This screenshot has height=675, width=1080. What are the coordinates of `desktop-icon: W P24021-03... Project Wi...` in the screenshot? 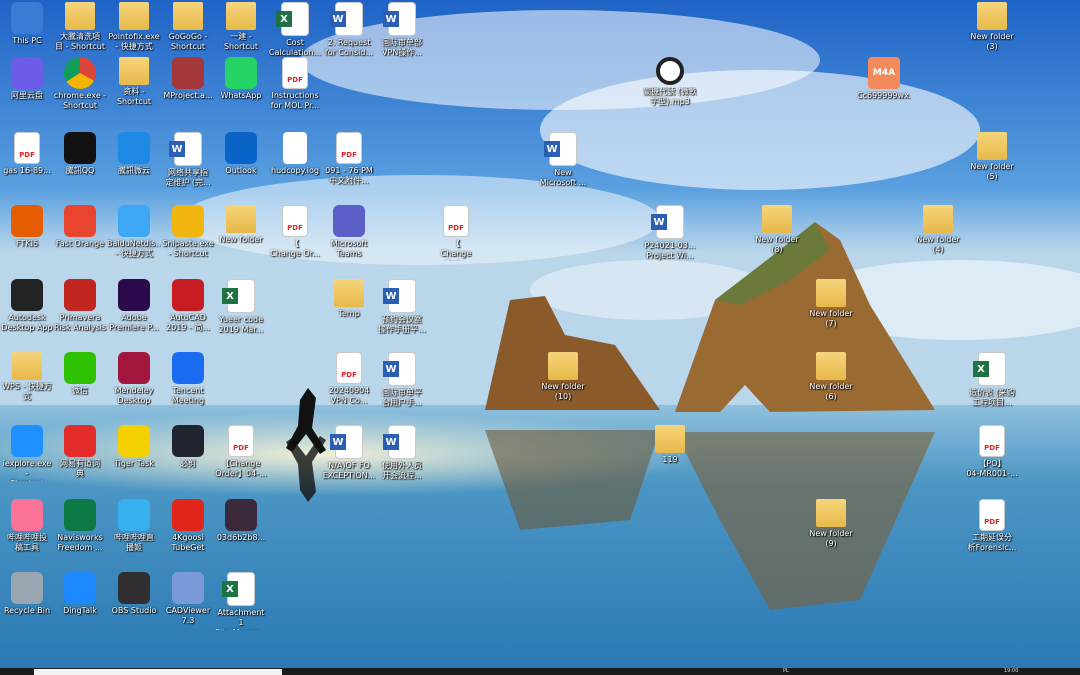 It's located at (670, 233).